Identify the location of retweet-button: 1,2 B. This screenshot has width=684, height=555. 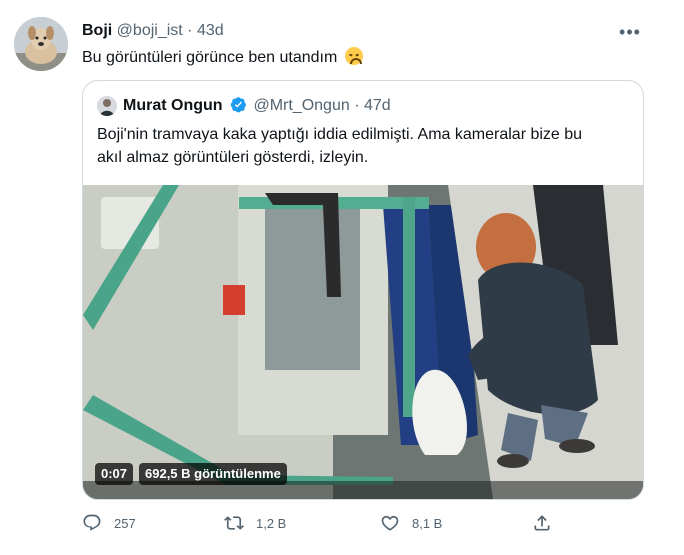
(255, 523).